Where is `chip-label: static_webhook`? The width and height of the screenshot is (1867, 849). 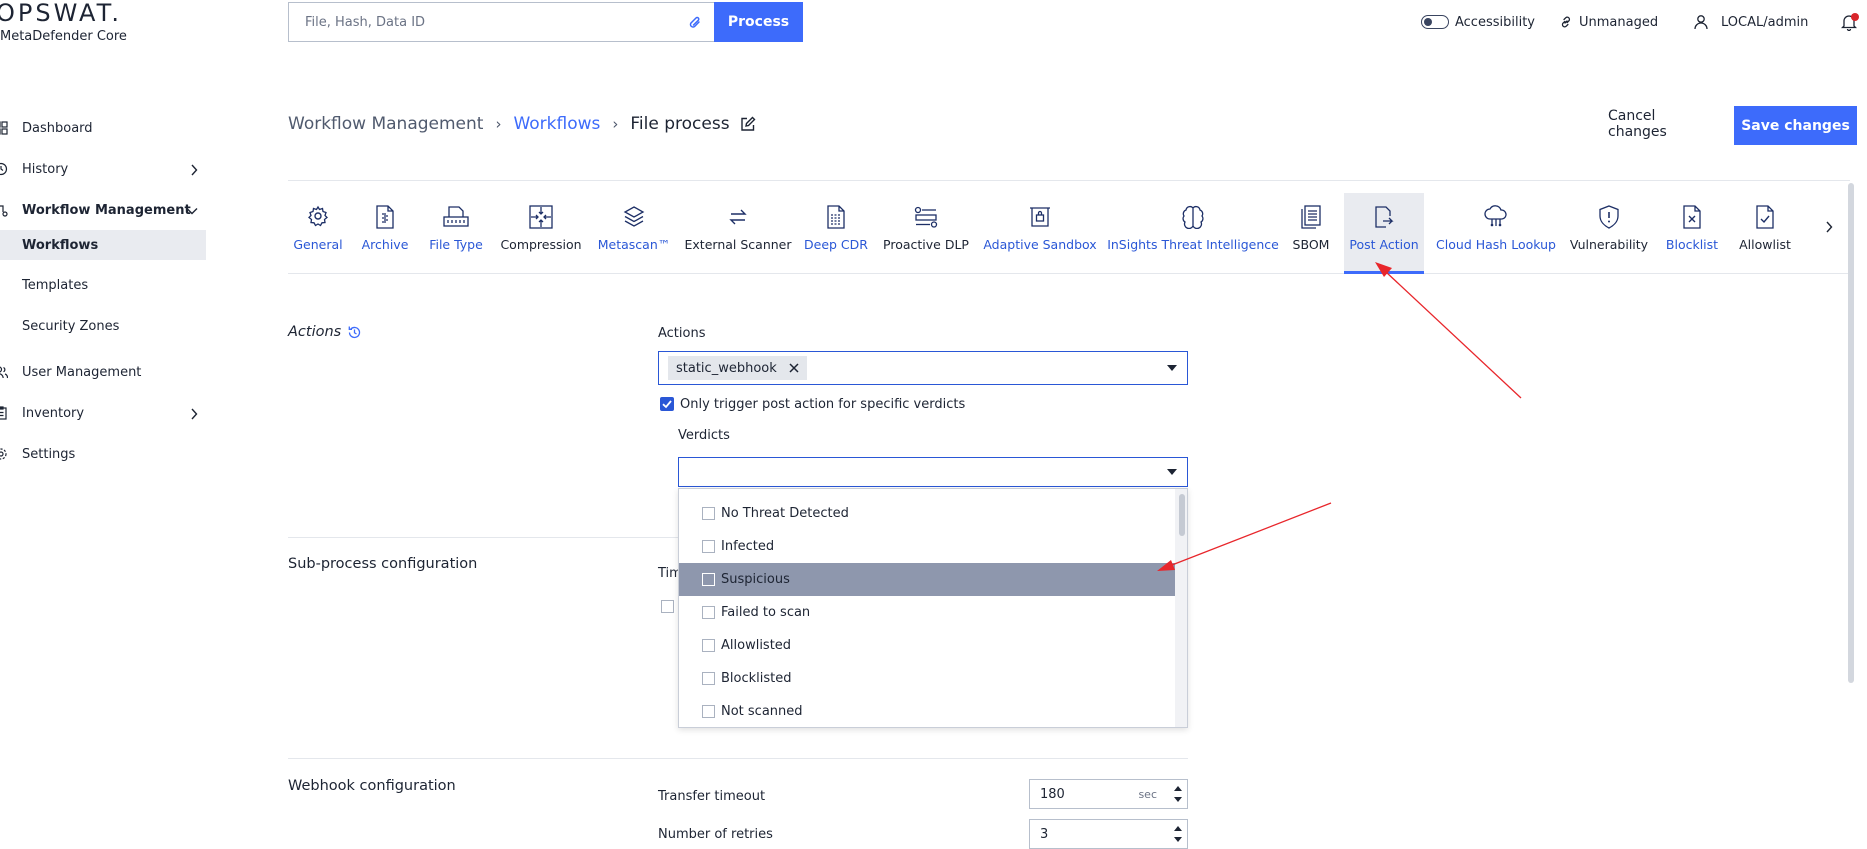 chip-label: static_webhook is located at coordinates (726, 368).